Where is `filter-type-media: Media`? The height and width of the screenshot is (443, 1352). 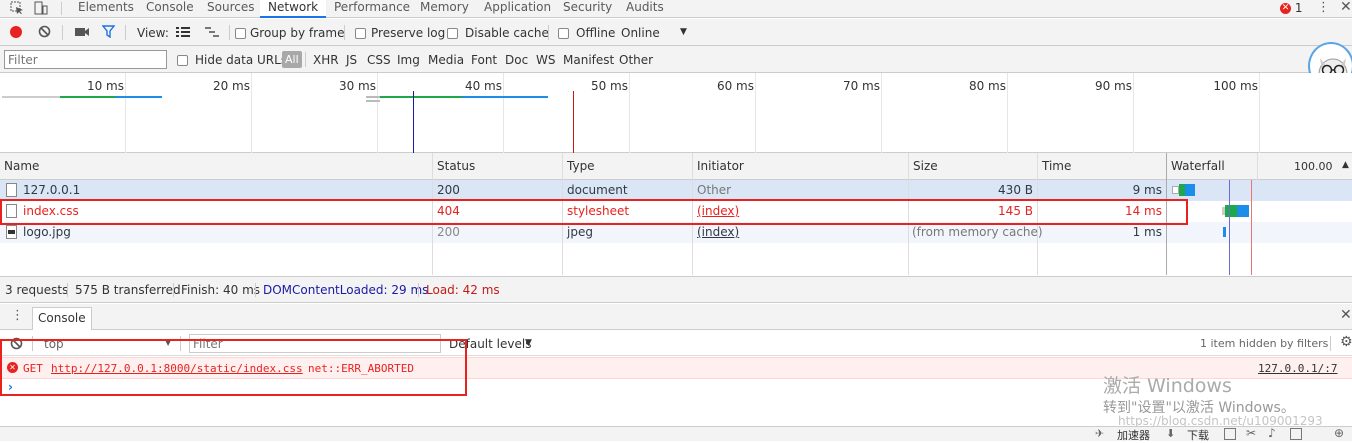 filter-type-media: Media is located at coordinates (446, 60).